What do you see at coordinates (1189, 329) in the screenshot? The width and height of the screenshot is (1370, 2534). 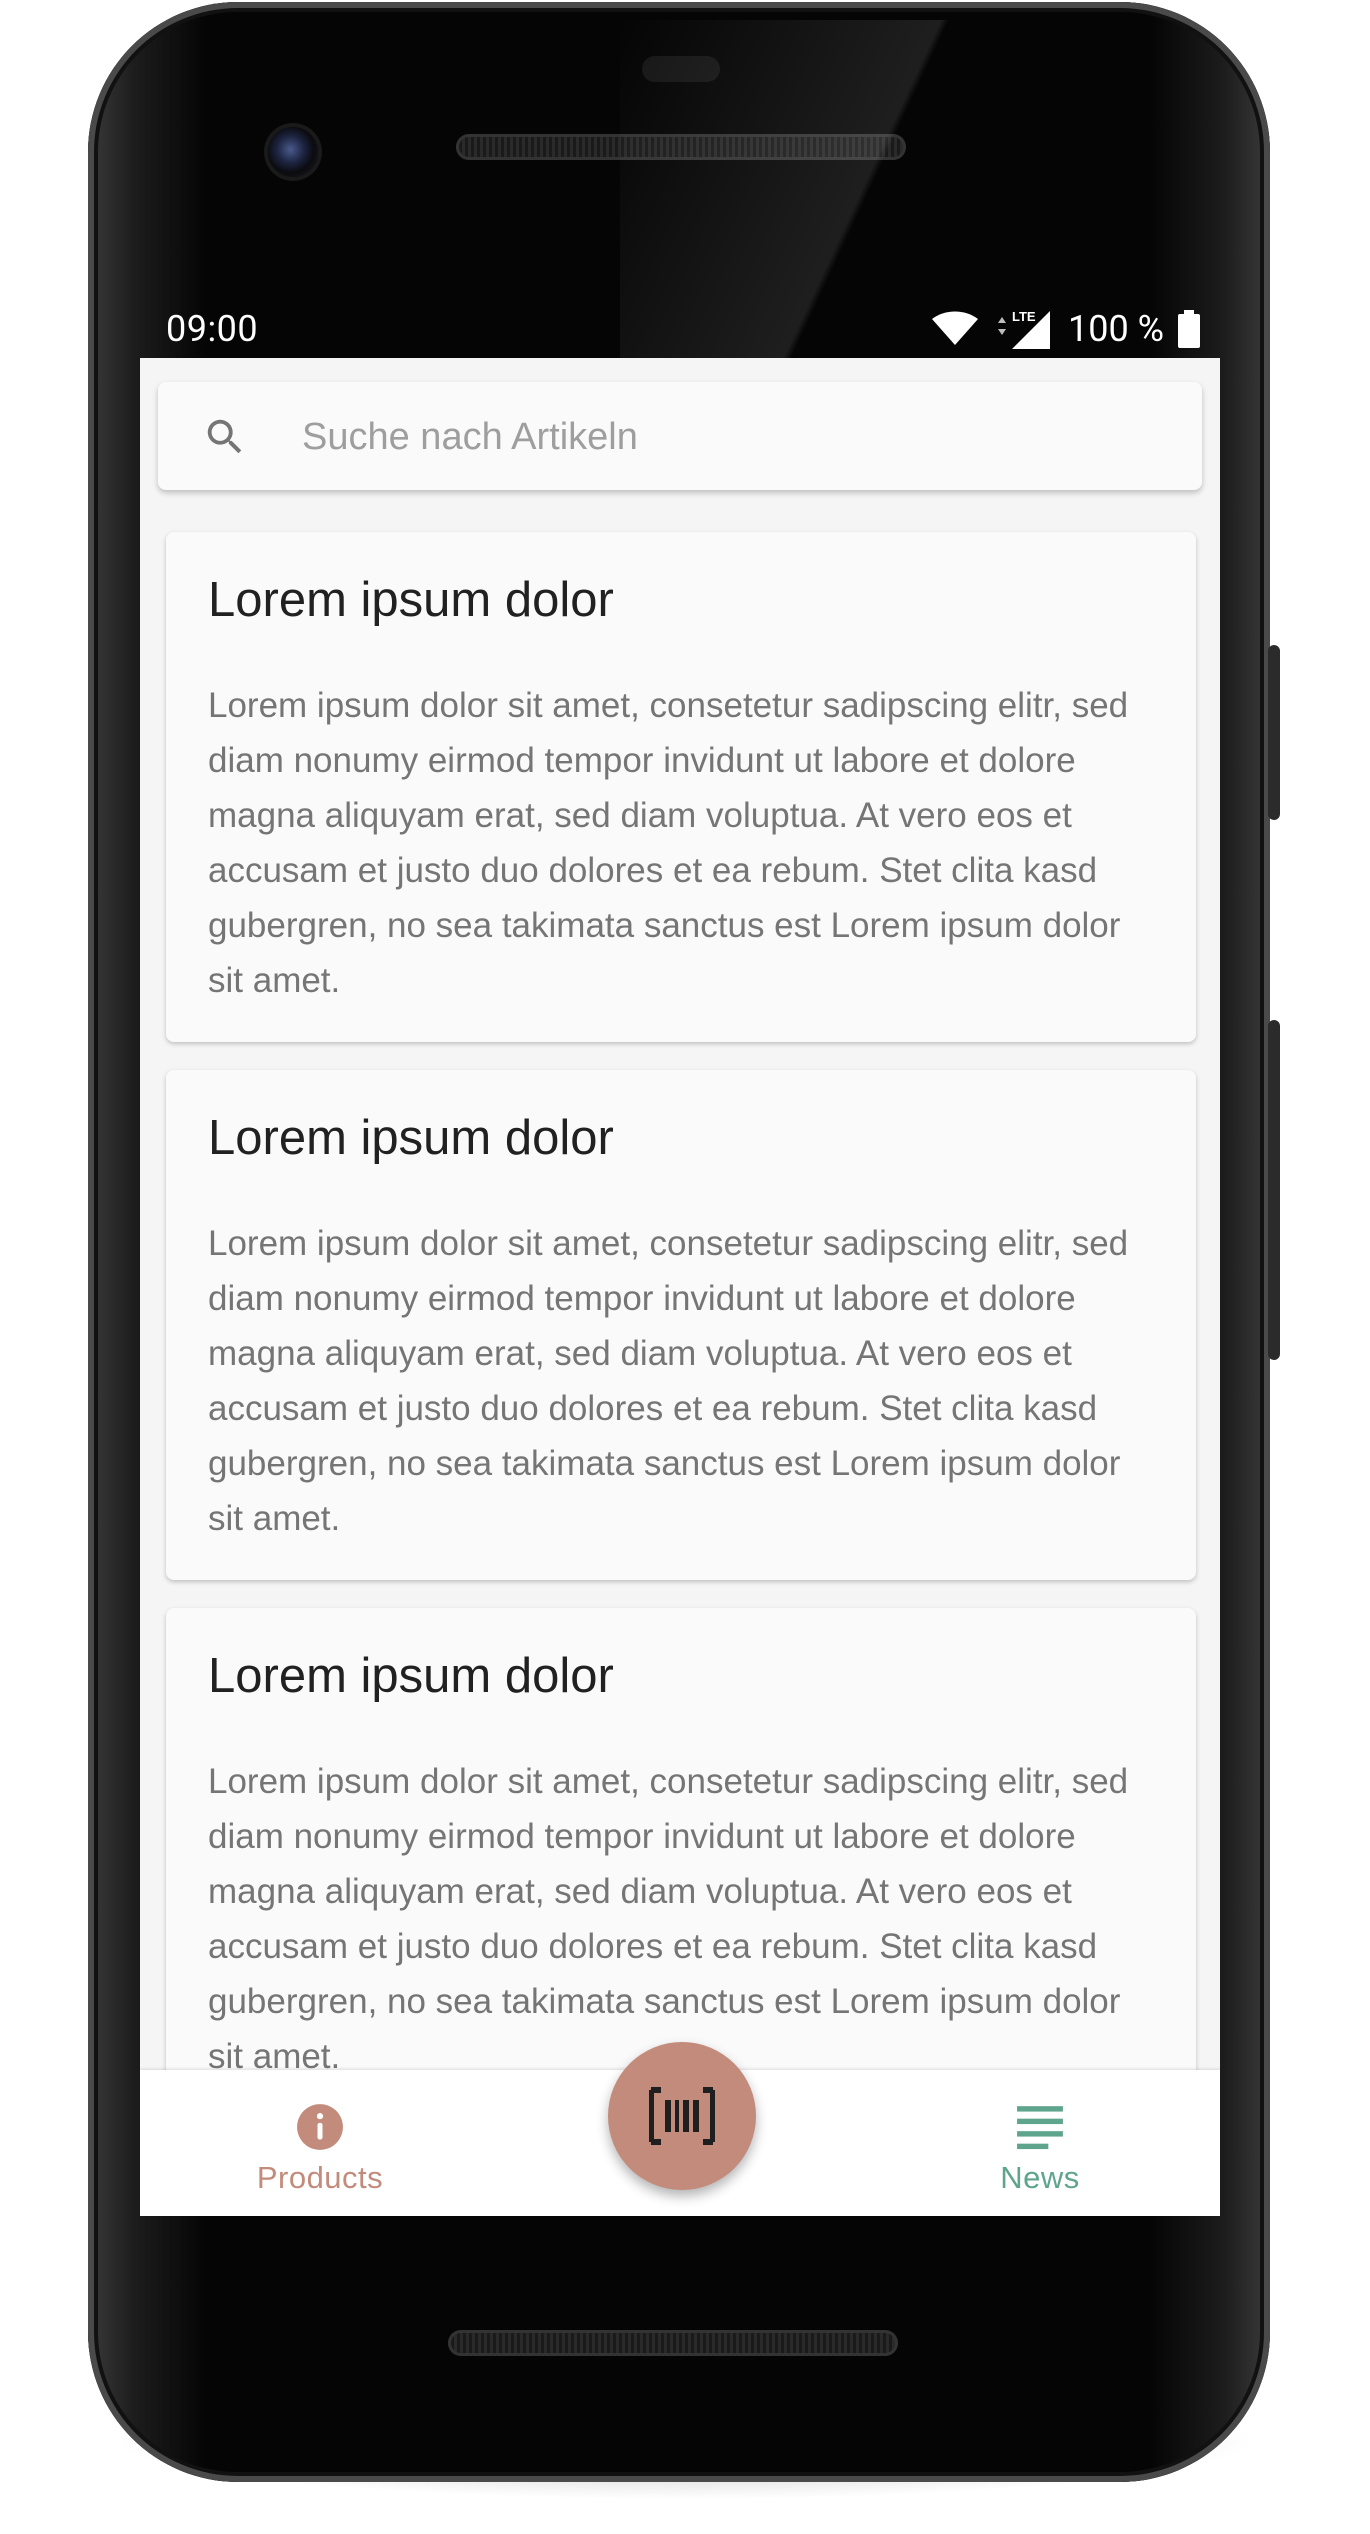 I see `battery-icon` at bounding box center [1189, 329].